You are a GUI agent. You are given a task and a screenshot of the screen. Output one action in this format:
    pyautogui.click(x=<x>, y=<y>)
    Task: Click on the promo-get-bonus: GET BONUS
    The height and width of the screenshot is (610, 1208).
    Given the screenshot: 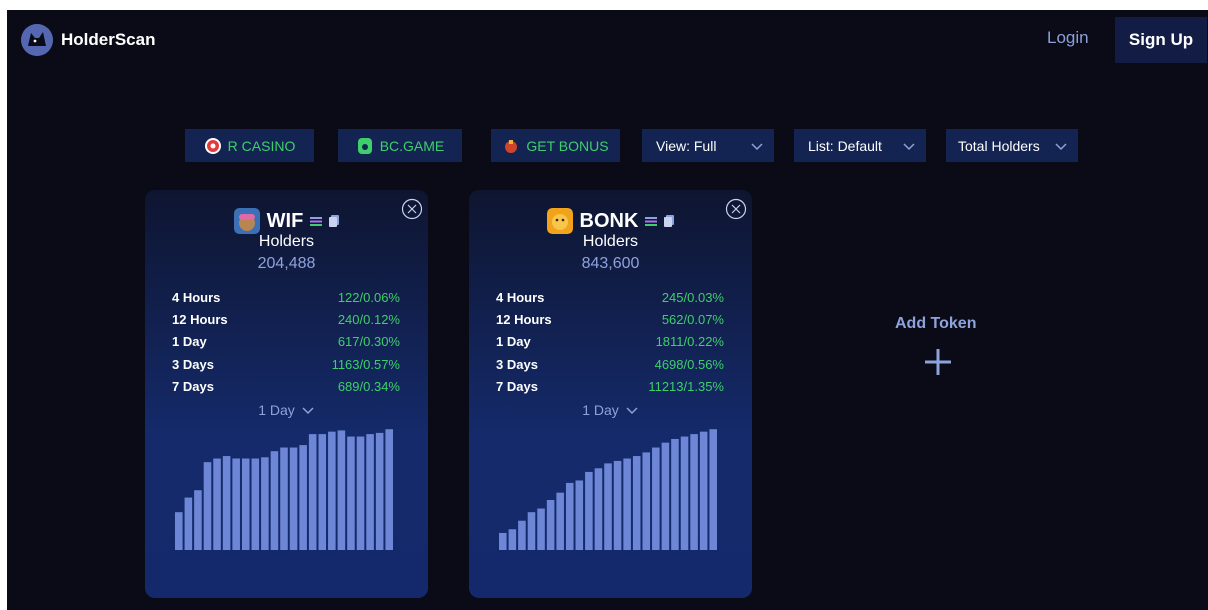 What is the action you would take?
    pyautogui.click(x=555, y=145)
    